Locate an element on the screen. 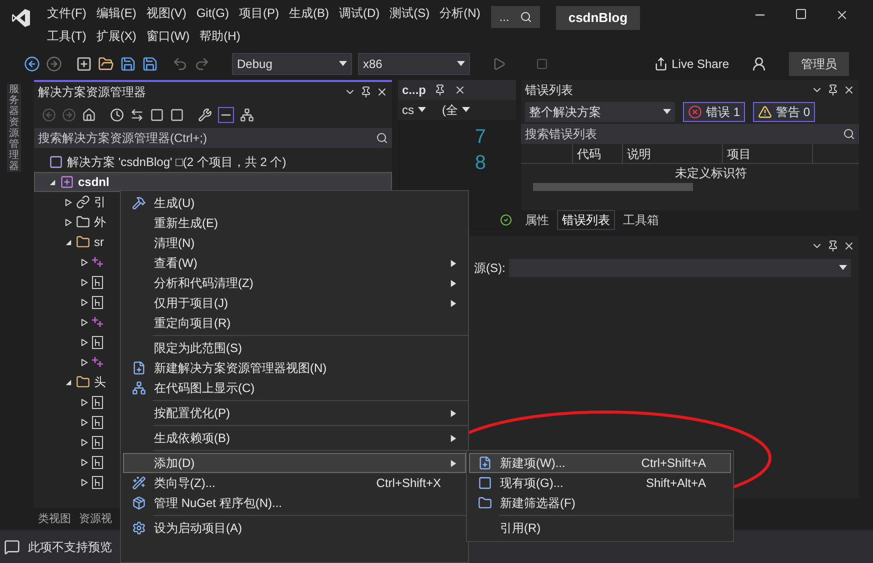  line-number: 8 is located at coordinates (480, 163).